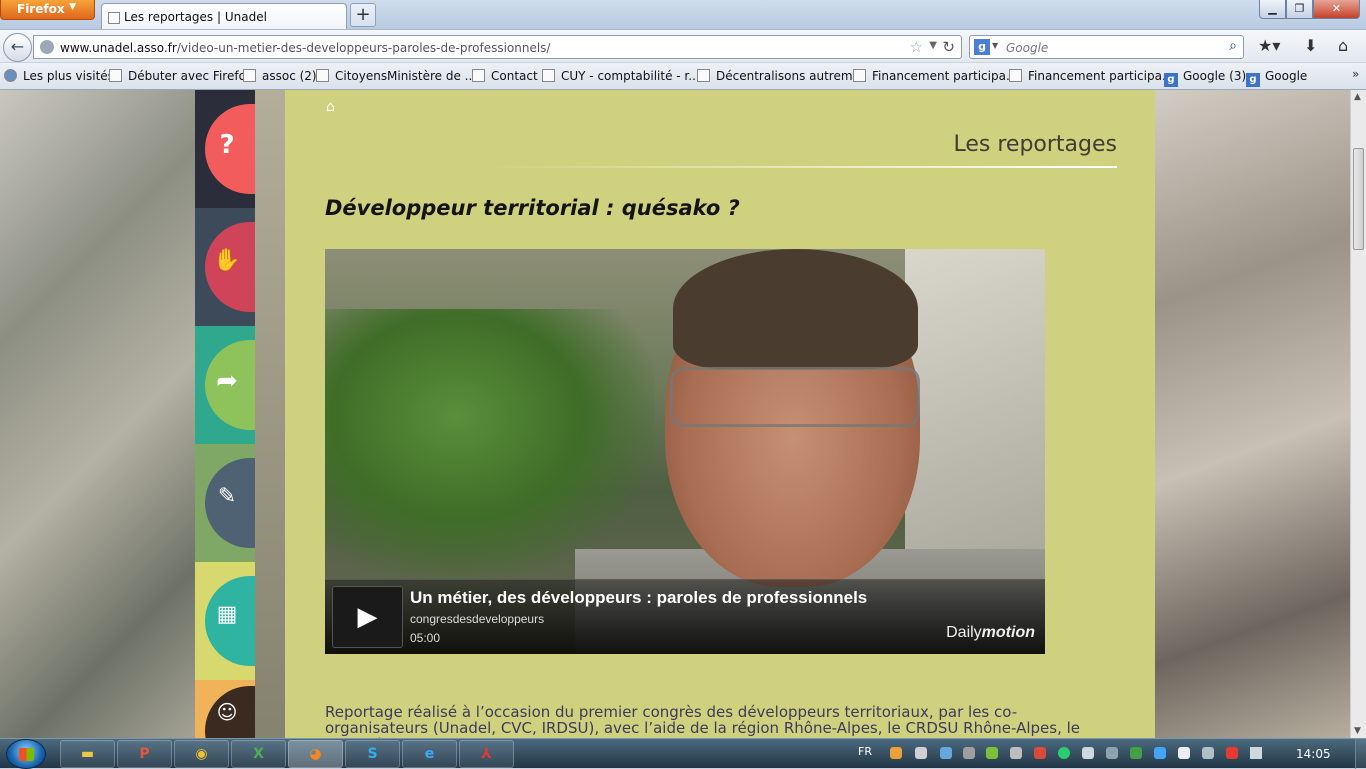 This screenshot has width=1366, height=769. Describe the element at coordinates (1358, 414) in the screenshot. I see `page-scrollbar: ▲ ▼` at that location.